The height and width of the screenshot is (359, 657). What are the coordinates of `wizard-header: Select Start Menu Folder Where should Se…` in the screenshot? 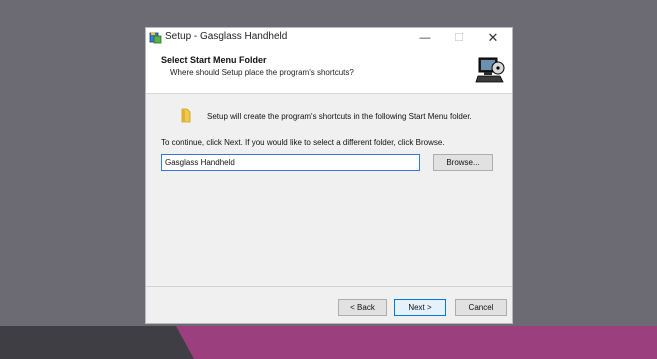 It's located at (329, 71).